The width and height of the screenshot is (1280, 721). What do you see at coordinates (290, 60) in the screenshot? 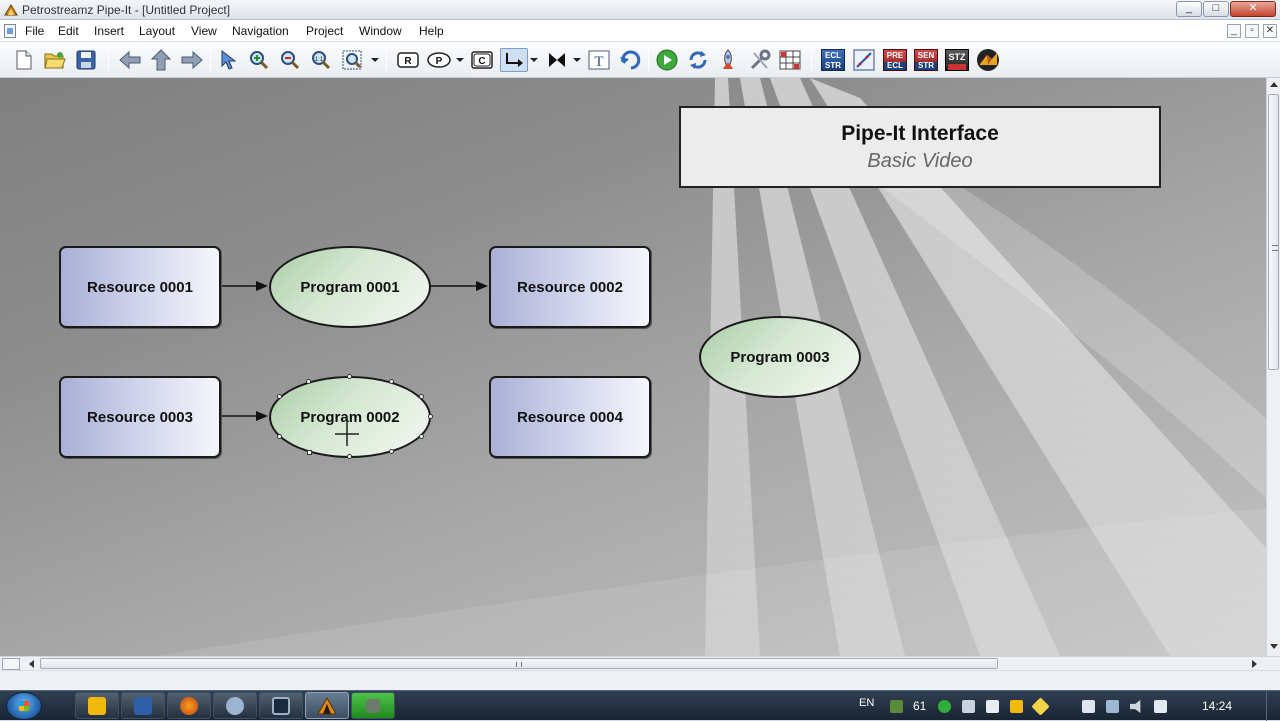
I see `zoom-out-icon` at bounding box center [290, 60].